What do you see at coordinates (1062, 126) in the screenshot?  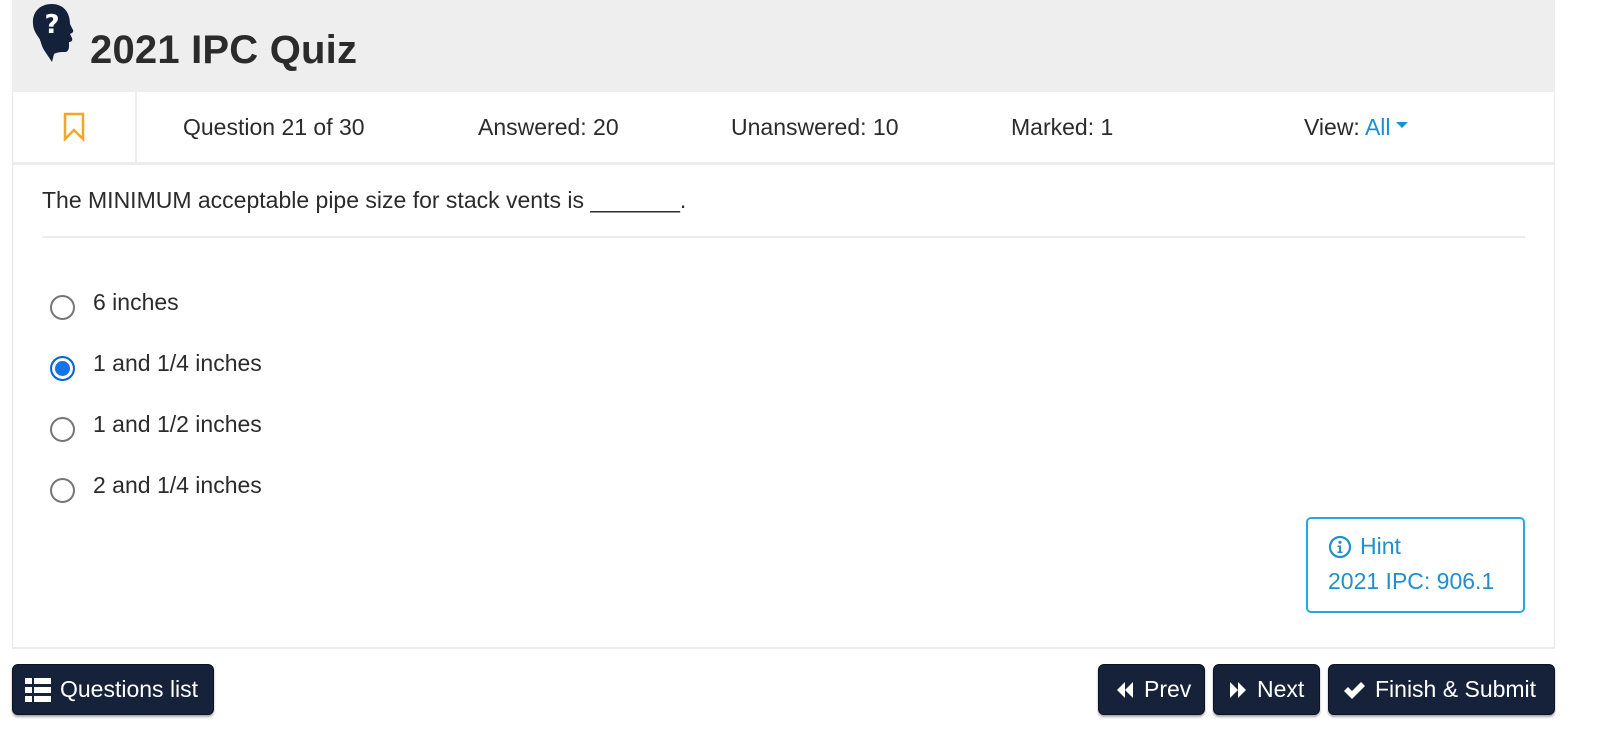 I see `marked-count: Marked: 1` at bounding box center [1062, 126].